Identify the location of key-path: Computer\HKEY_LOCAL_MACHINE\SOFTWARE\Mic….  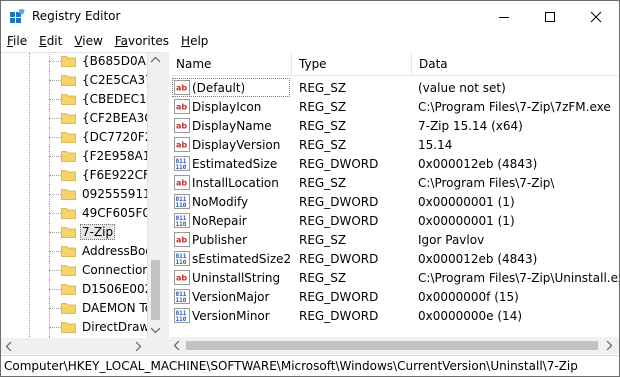
(291, 366).